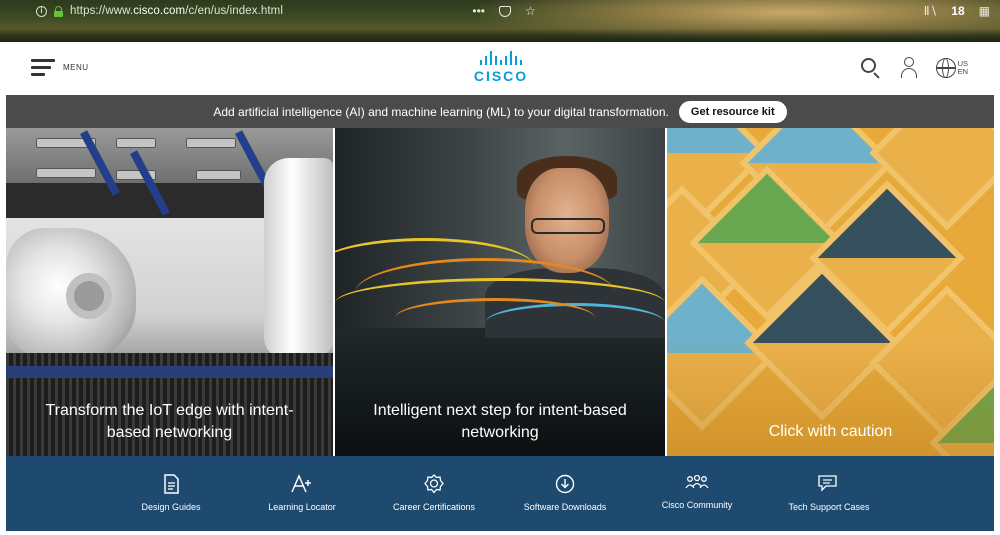  I want to click on community-icon, so click(697, 481).